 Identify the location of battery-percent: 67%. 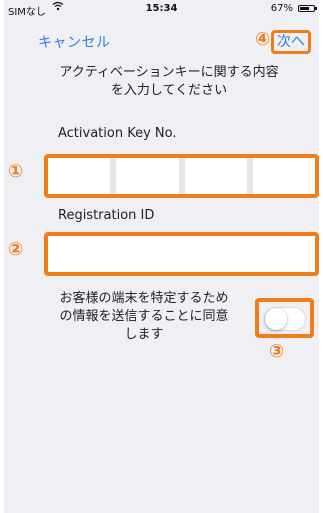
(281, 8).